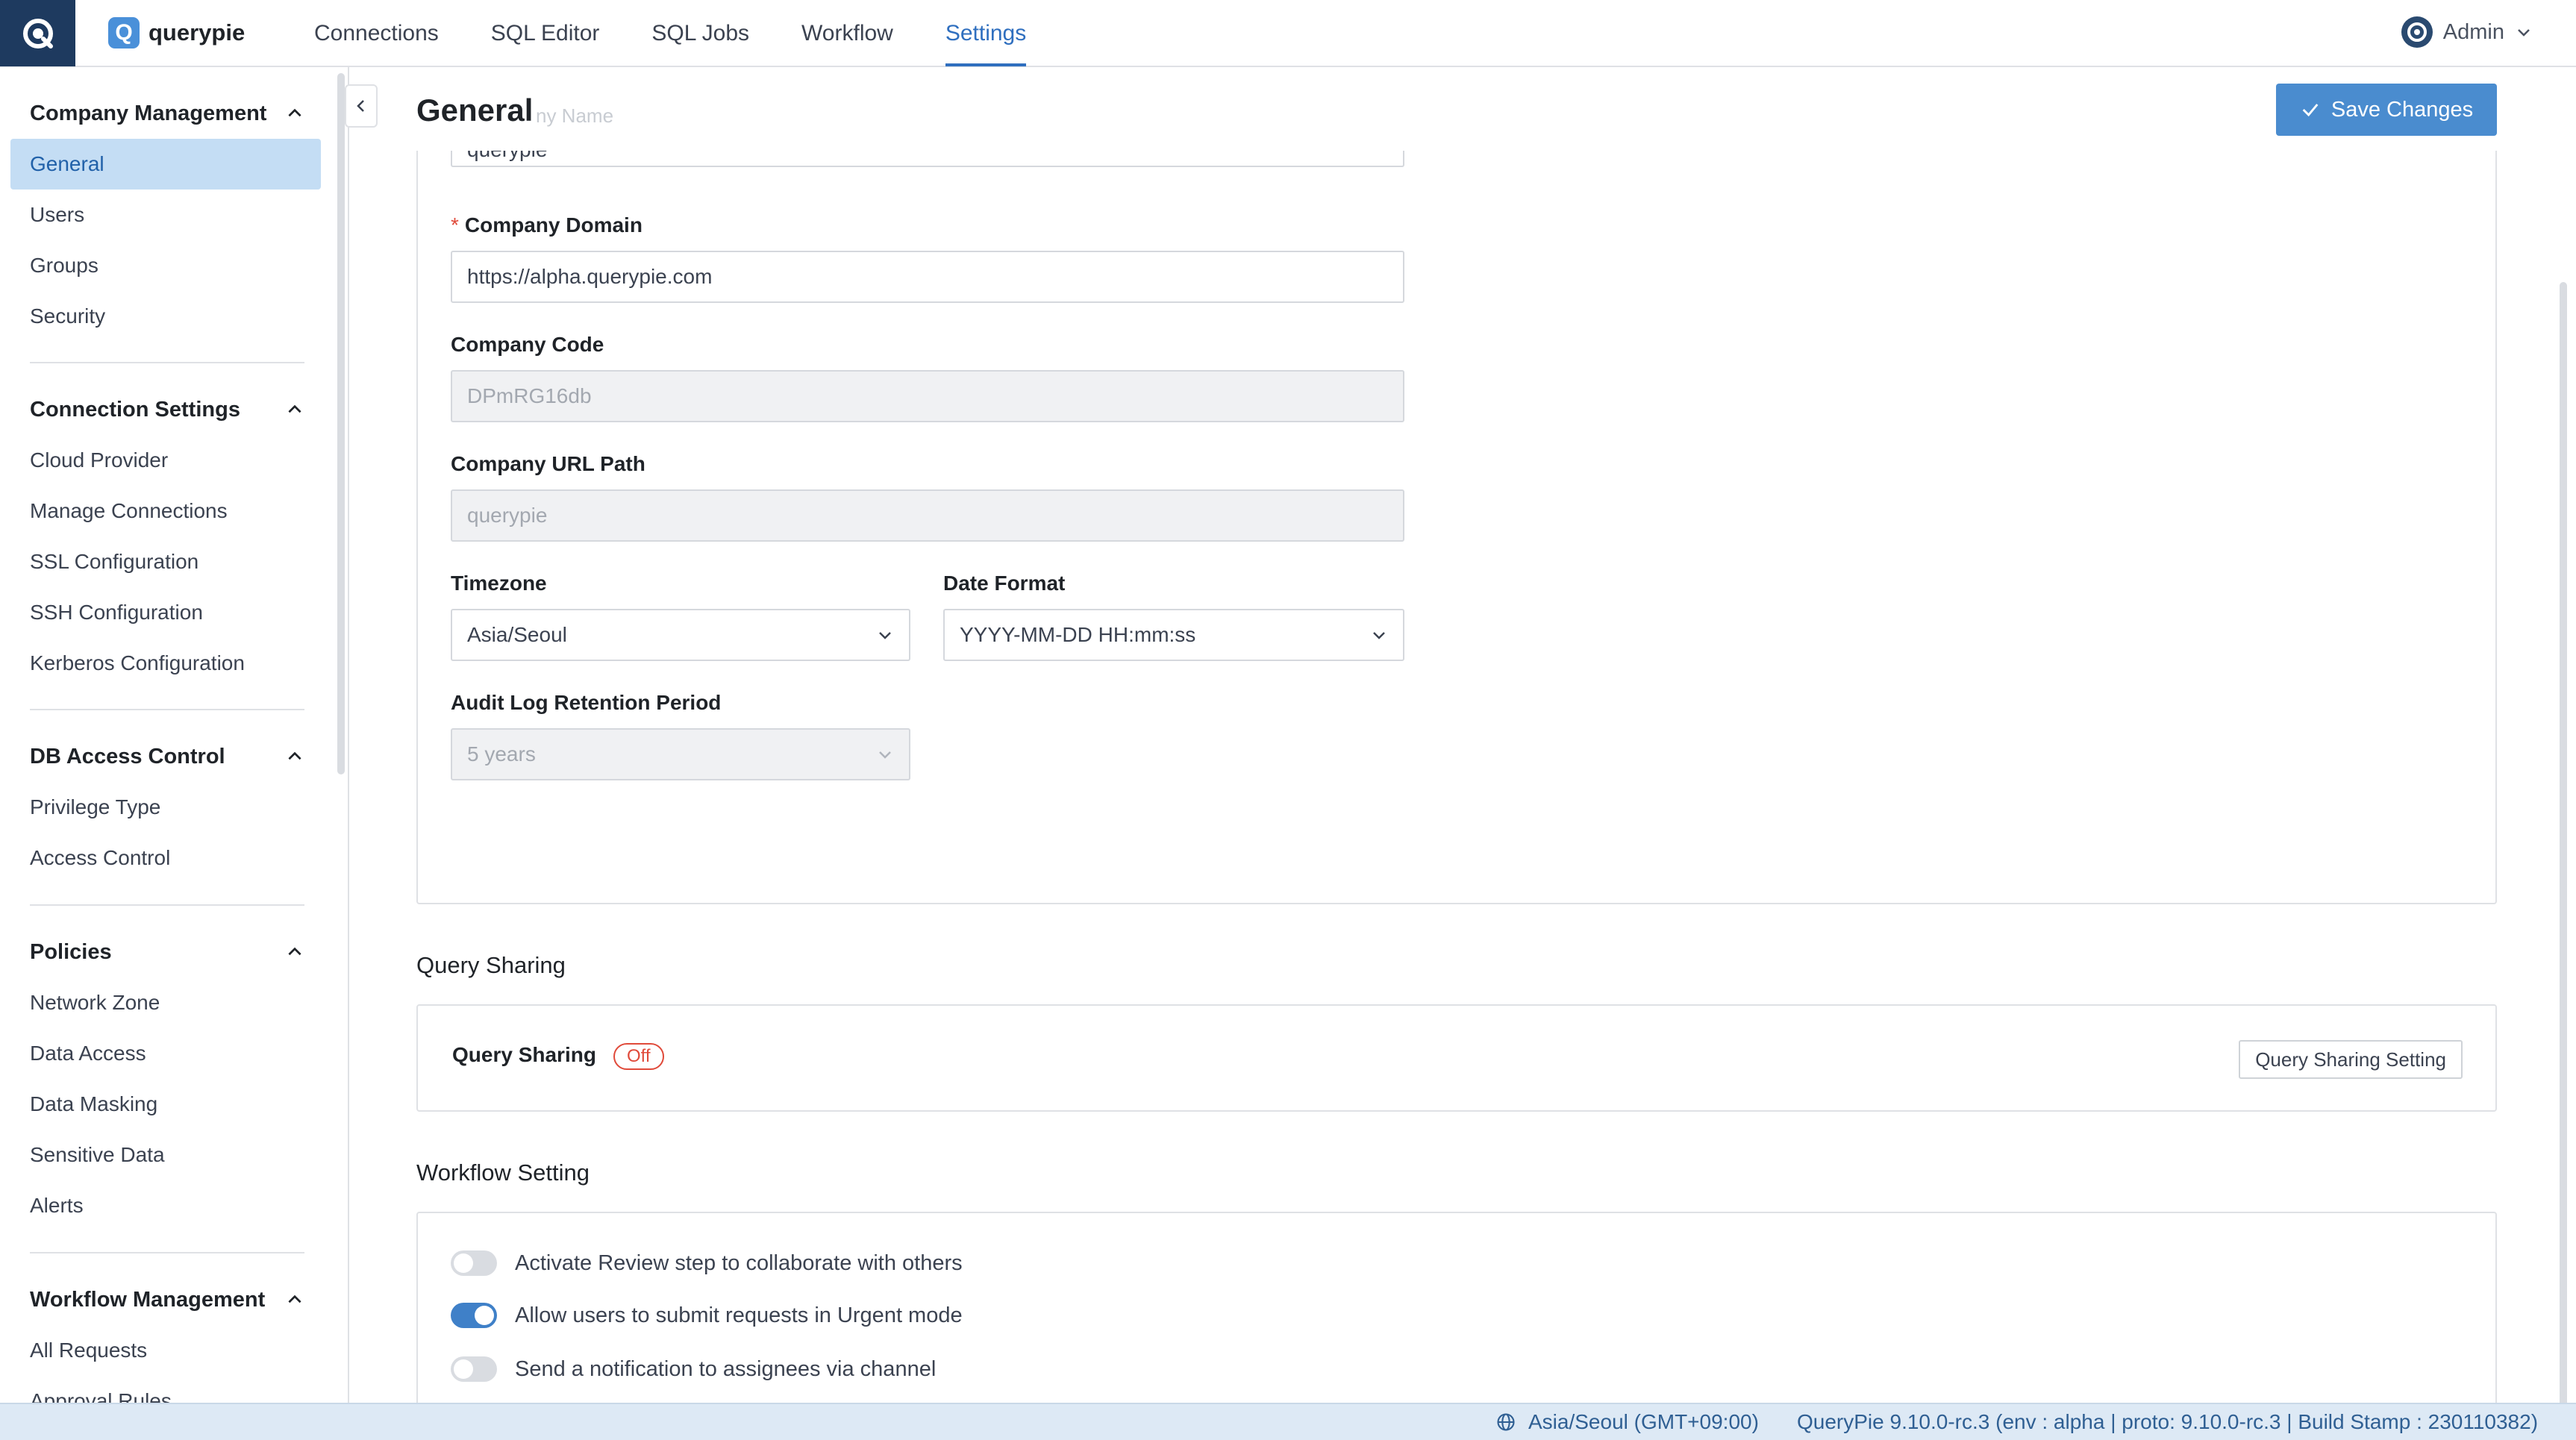 This screenshot has height=1440, width=2576. I want to click on nav-settings: Settings, so click(986, 33).